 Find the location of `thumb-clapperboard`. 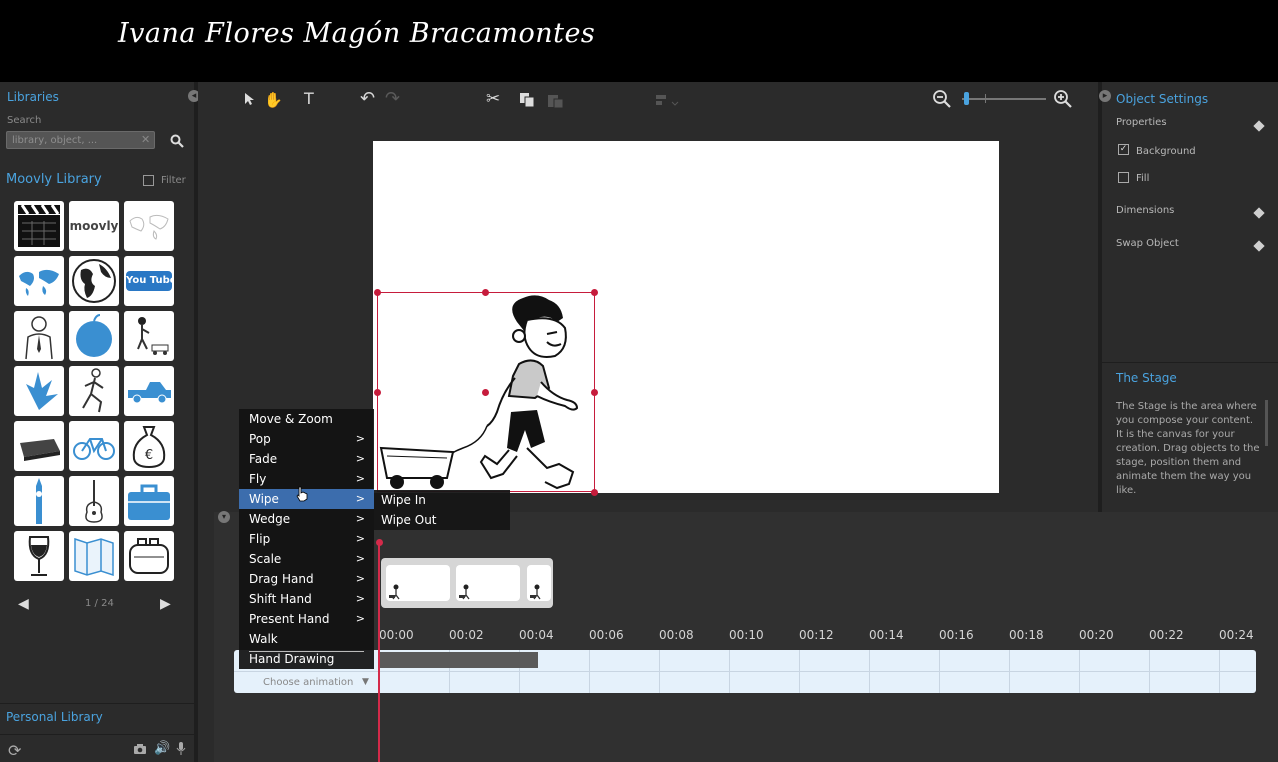

thumb-clapperboard is located at coordinates (39, 226).